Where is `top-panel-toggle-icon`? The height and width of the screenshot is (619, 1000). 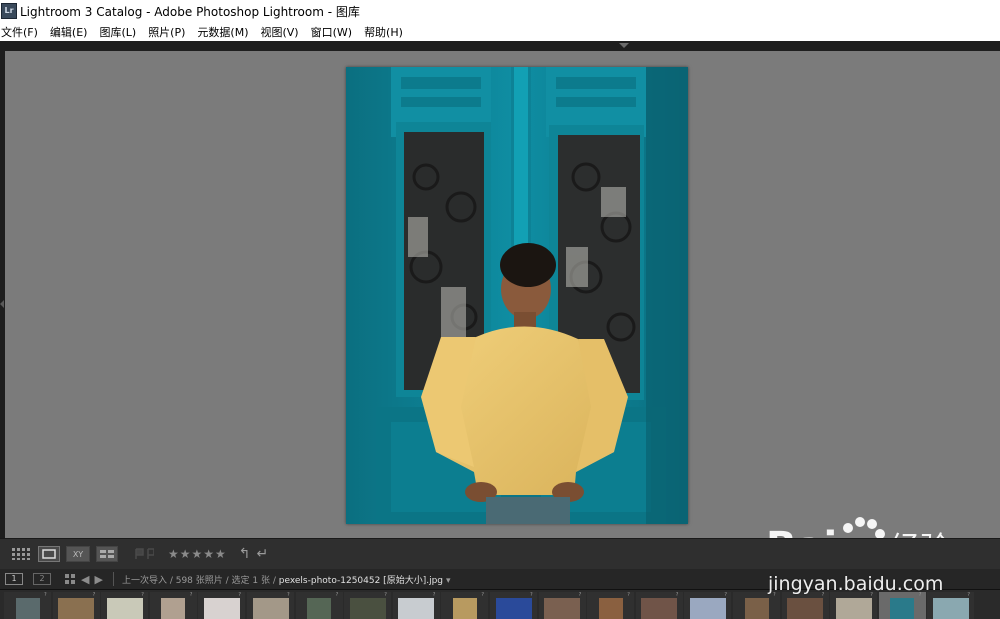 top-panel-toggle-icon is located at coordinates (624, 45).